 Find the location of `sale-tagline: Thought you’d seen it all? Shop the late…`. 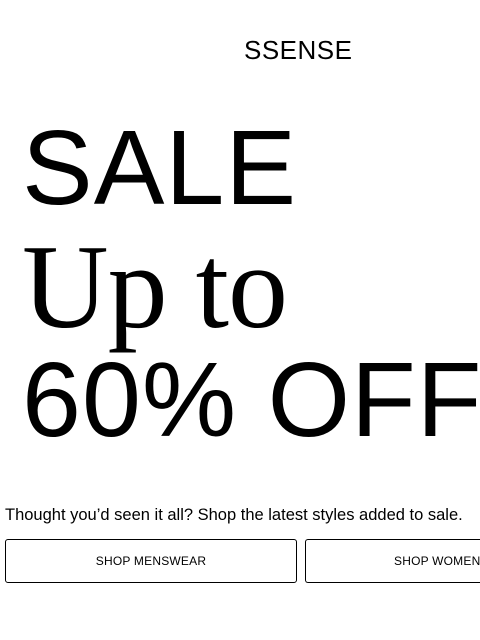

sale-tagline: Thought you’d seen it all? Shop the late… is located at coordinates (234, 515).